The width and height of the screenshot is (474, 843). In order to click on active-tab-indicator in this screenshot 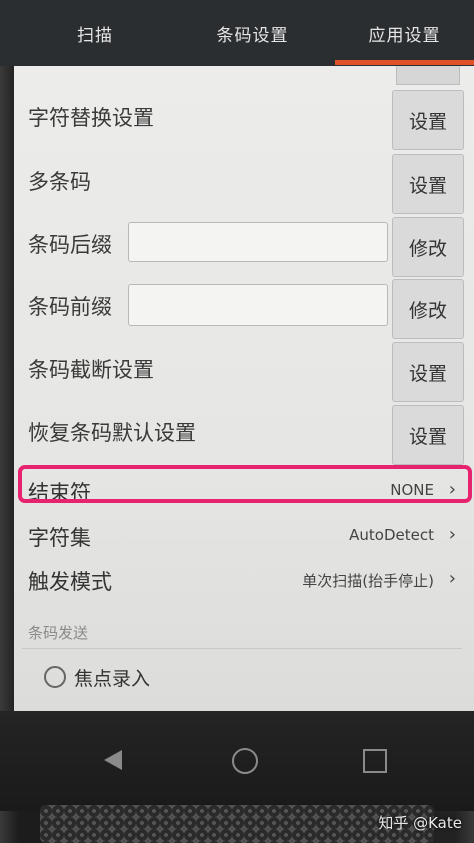, I will do `click(404, 62)`.